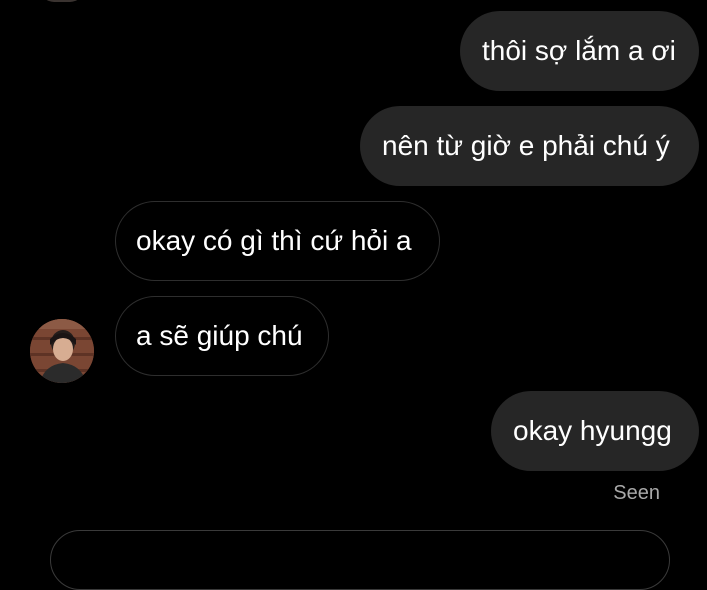 The image size is (707, 590). What do you see at coordinates (274, 240) in the screenshot?
I see `message-text: okay có gì thì cứ hỏi a` at bounding box center [274, 240].